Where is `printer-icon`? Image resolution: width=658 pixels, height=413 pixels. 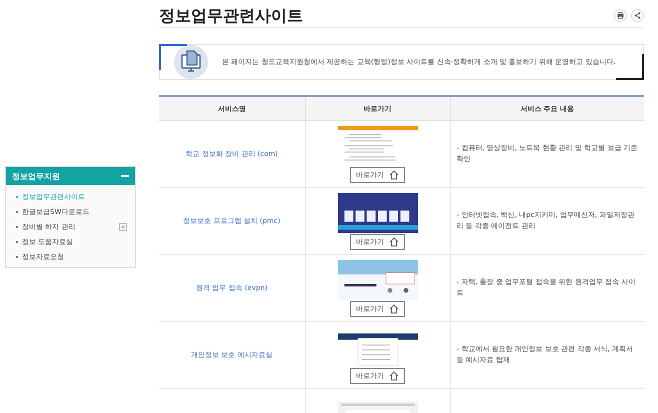 printer-icon is located at coordinates (620, 15).